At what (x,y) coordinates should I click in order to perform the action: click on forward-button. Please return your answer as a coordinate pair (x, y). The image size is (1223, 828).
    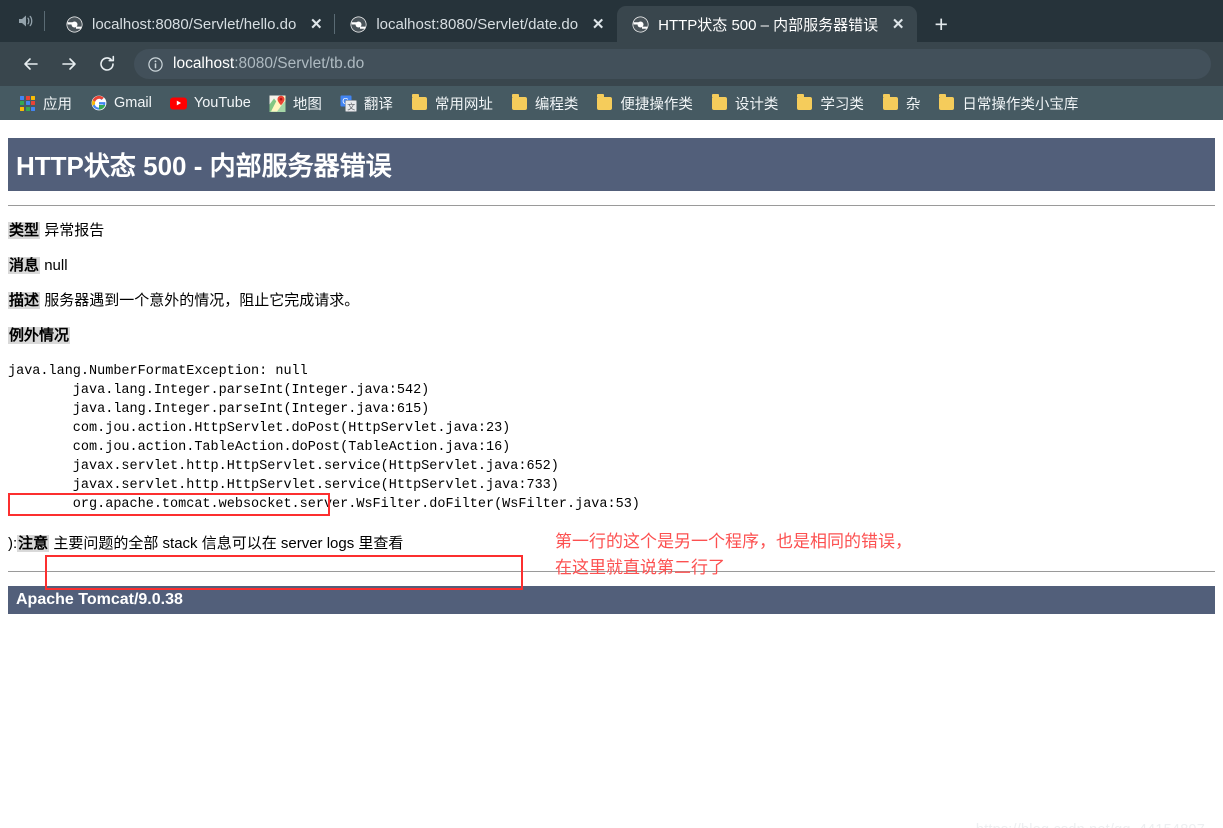
    Looking at the image, I should click on (69, 64).